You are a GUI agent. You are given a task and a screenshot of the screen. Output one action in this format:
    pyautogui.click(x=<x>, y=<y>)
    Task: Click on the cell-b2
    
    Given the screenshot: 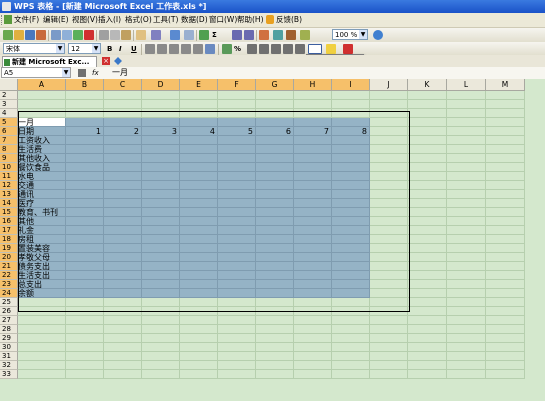 What is the action you would take?
    pyautogui.click(x=85, y=95)
    